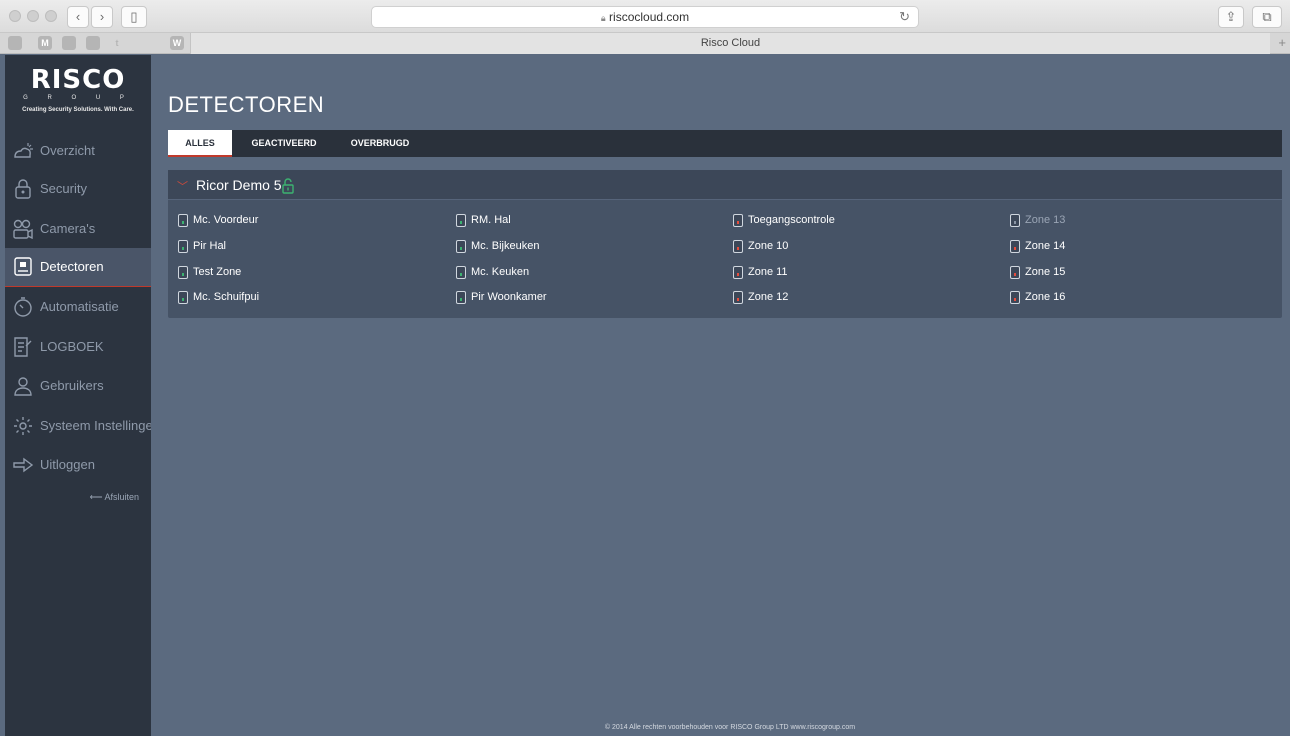  I want to click on logout-icon, so click(23, 465).